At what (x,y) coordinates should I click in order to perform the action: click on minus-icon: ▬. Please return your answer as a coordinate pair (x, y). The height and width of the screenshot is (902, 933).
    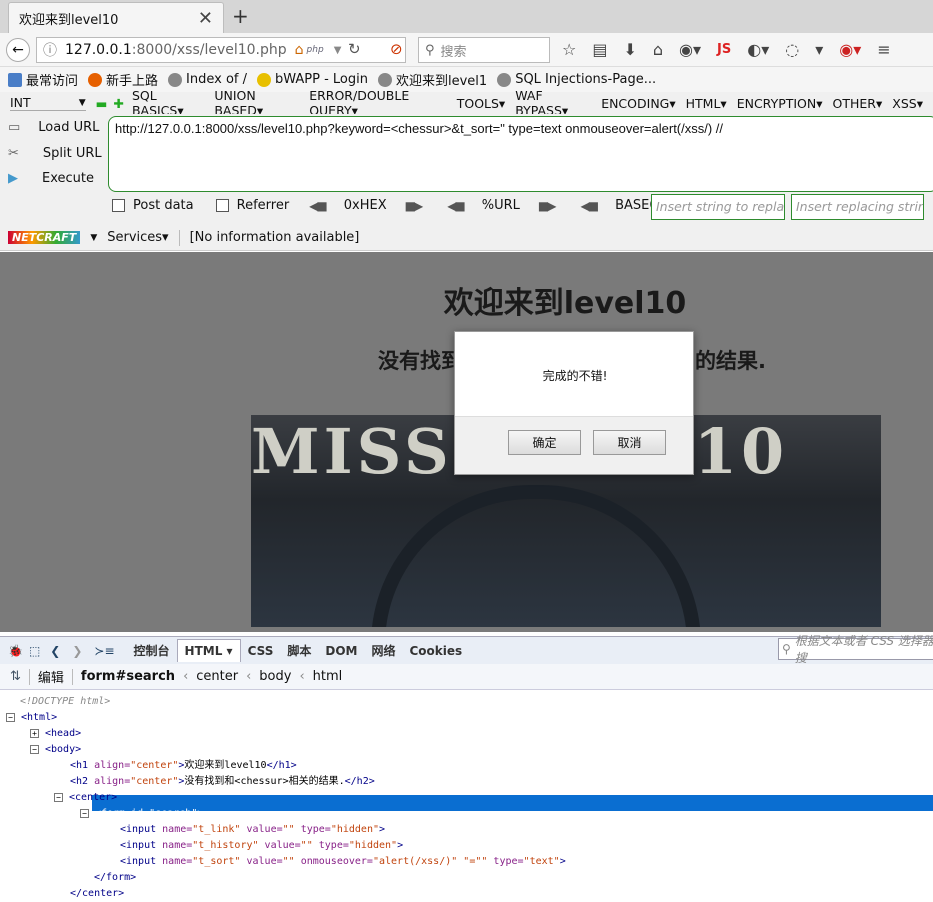
    Looking at the image, I should click on (102, 103).